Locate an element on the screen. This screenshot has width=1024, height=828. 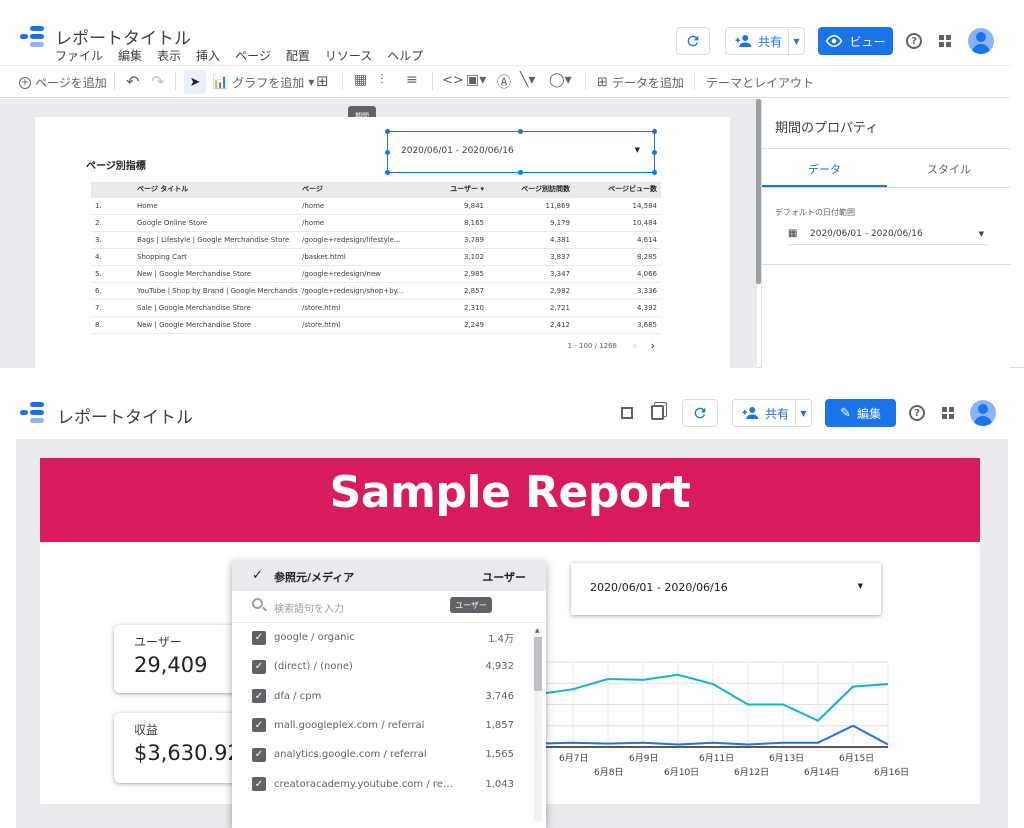
date-range-control: 2020/06/01 - 2020/06/16 ▼ is located at coordinates (726, 589).